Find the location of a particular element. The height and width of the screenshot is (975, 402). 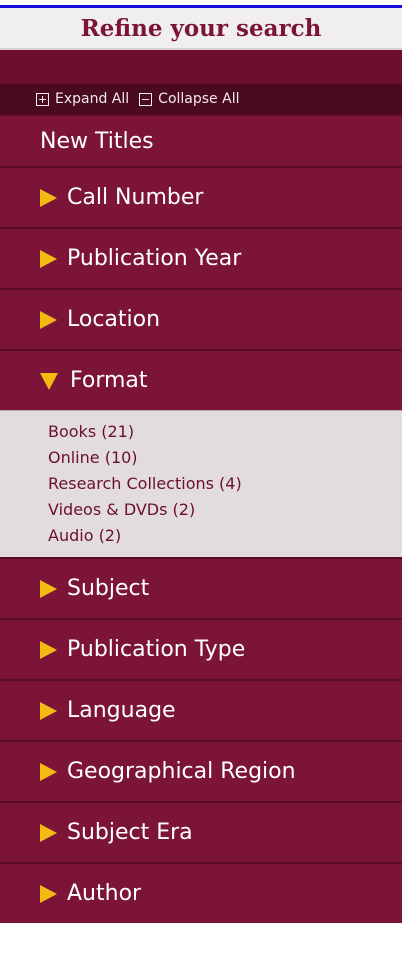

format-option-research-collections: Research Collections (4) is located at coordinates (225, 484).